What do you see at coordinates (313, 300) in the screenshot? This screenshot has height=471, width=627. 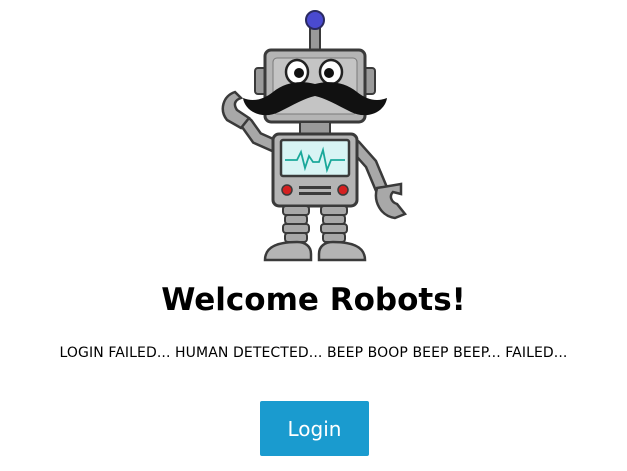 I see `page-title: Welcome Robots!` at bounding box center [313, 300].